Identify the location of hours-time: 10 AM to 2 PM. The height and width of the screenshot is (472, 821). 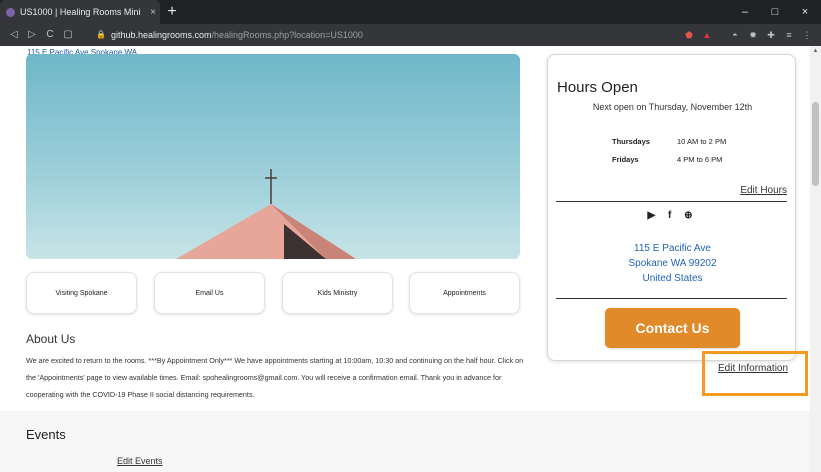
(702, 141).